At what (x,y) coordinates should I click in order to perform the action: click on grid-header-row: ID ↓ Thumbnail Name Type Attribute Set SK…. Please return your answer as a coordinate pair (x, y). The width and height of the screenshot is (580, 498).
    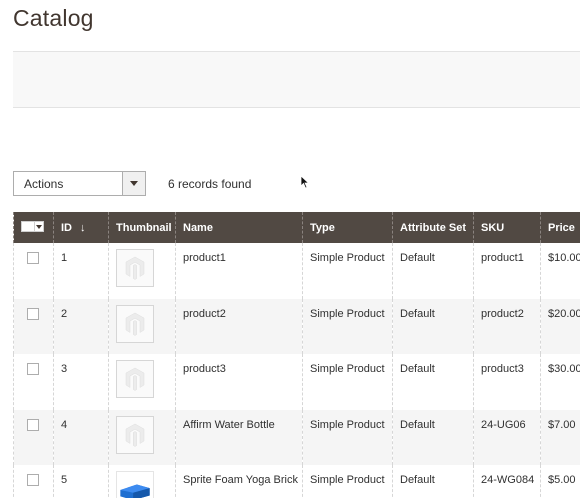
    Looking at the image, I should click on (296, 227).